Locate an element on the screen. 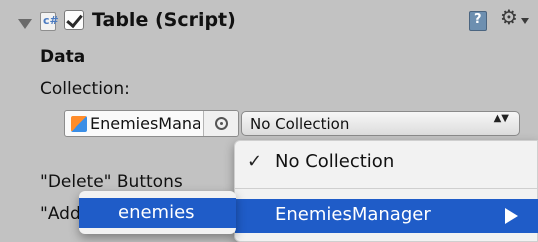 The height and width of the screenshot is (242, 538). menu-separator is located at coordinates (386, 188).